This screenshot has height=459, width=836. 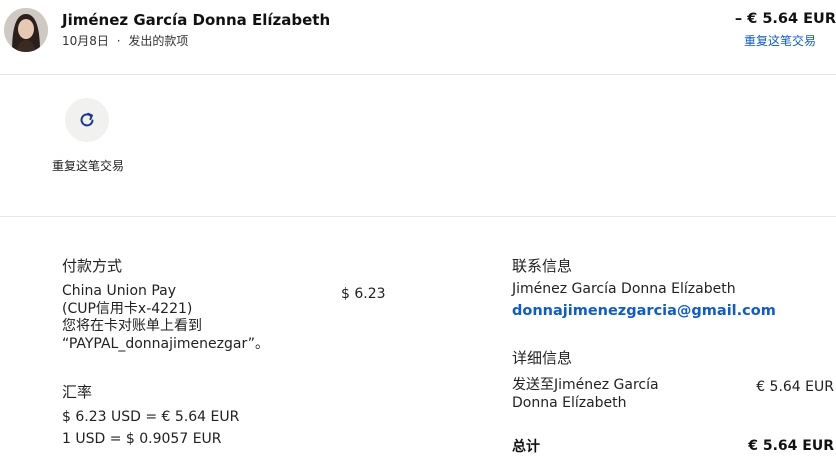 What do you see at coordinates (542, 358) in the screenshot?
I see `details-heading: 详细信息` at bounding box center [542, 358].